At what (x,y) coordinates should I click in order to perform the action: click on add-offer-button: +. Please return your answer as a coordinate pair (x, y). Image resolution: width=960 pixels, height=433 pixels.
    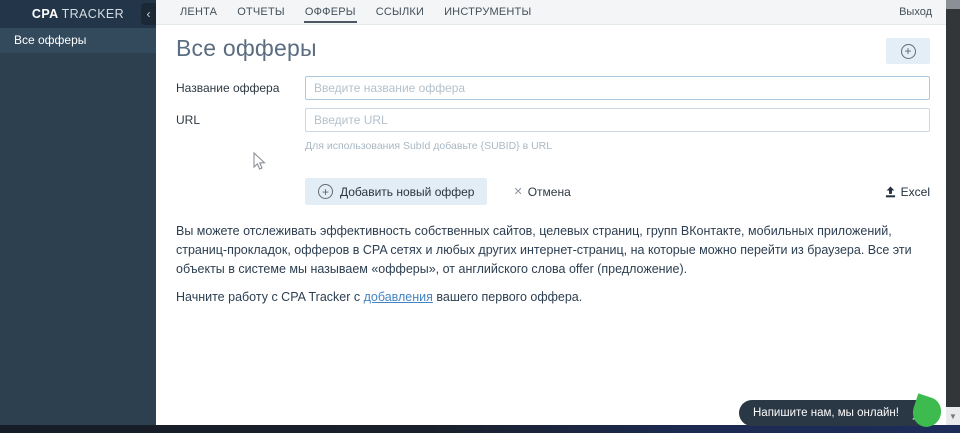
    Looking at the image, I should click on (908, 51).